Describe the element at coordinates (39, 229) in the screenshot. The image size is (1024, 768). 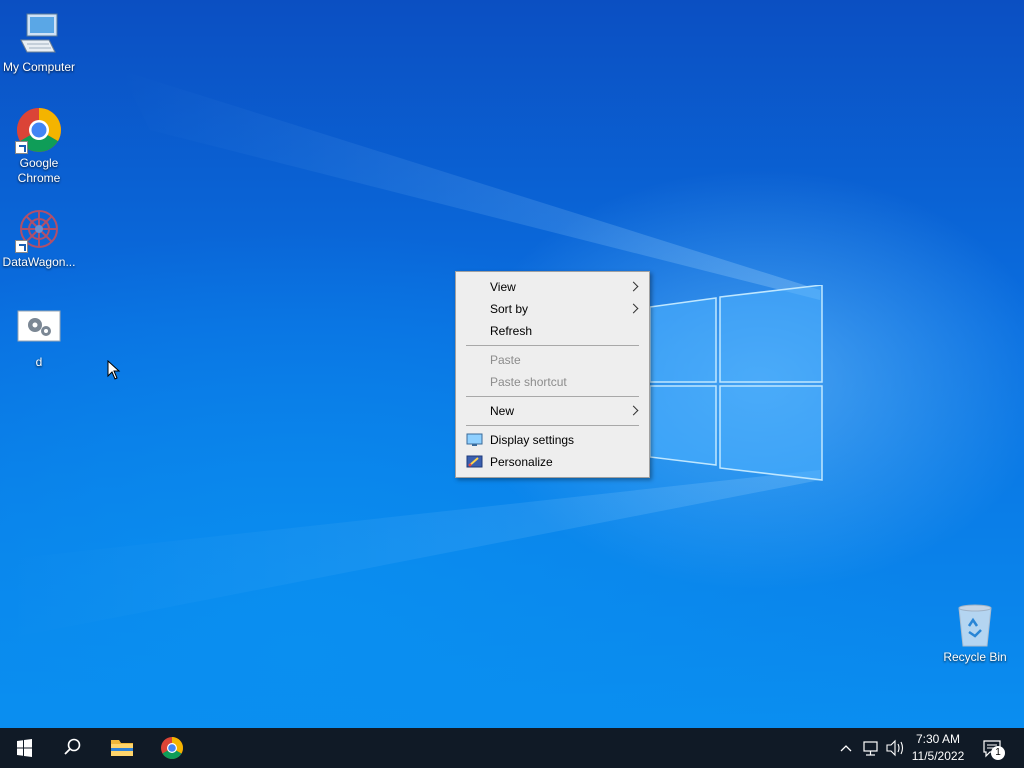
I see `datawagon-icon` at that location.